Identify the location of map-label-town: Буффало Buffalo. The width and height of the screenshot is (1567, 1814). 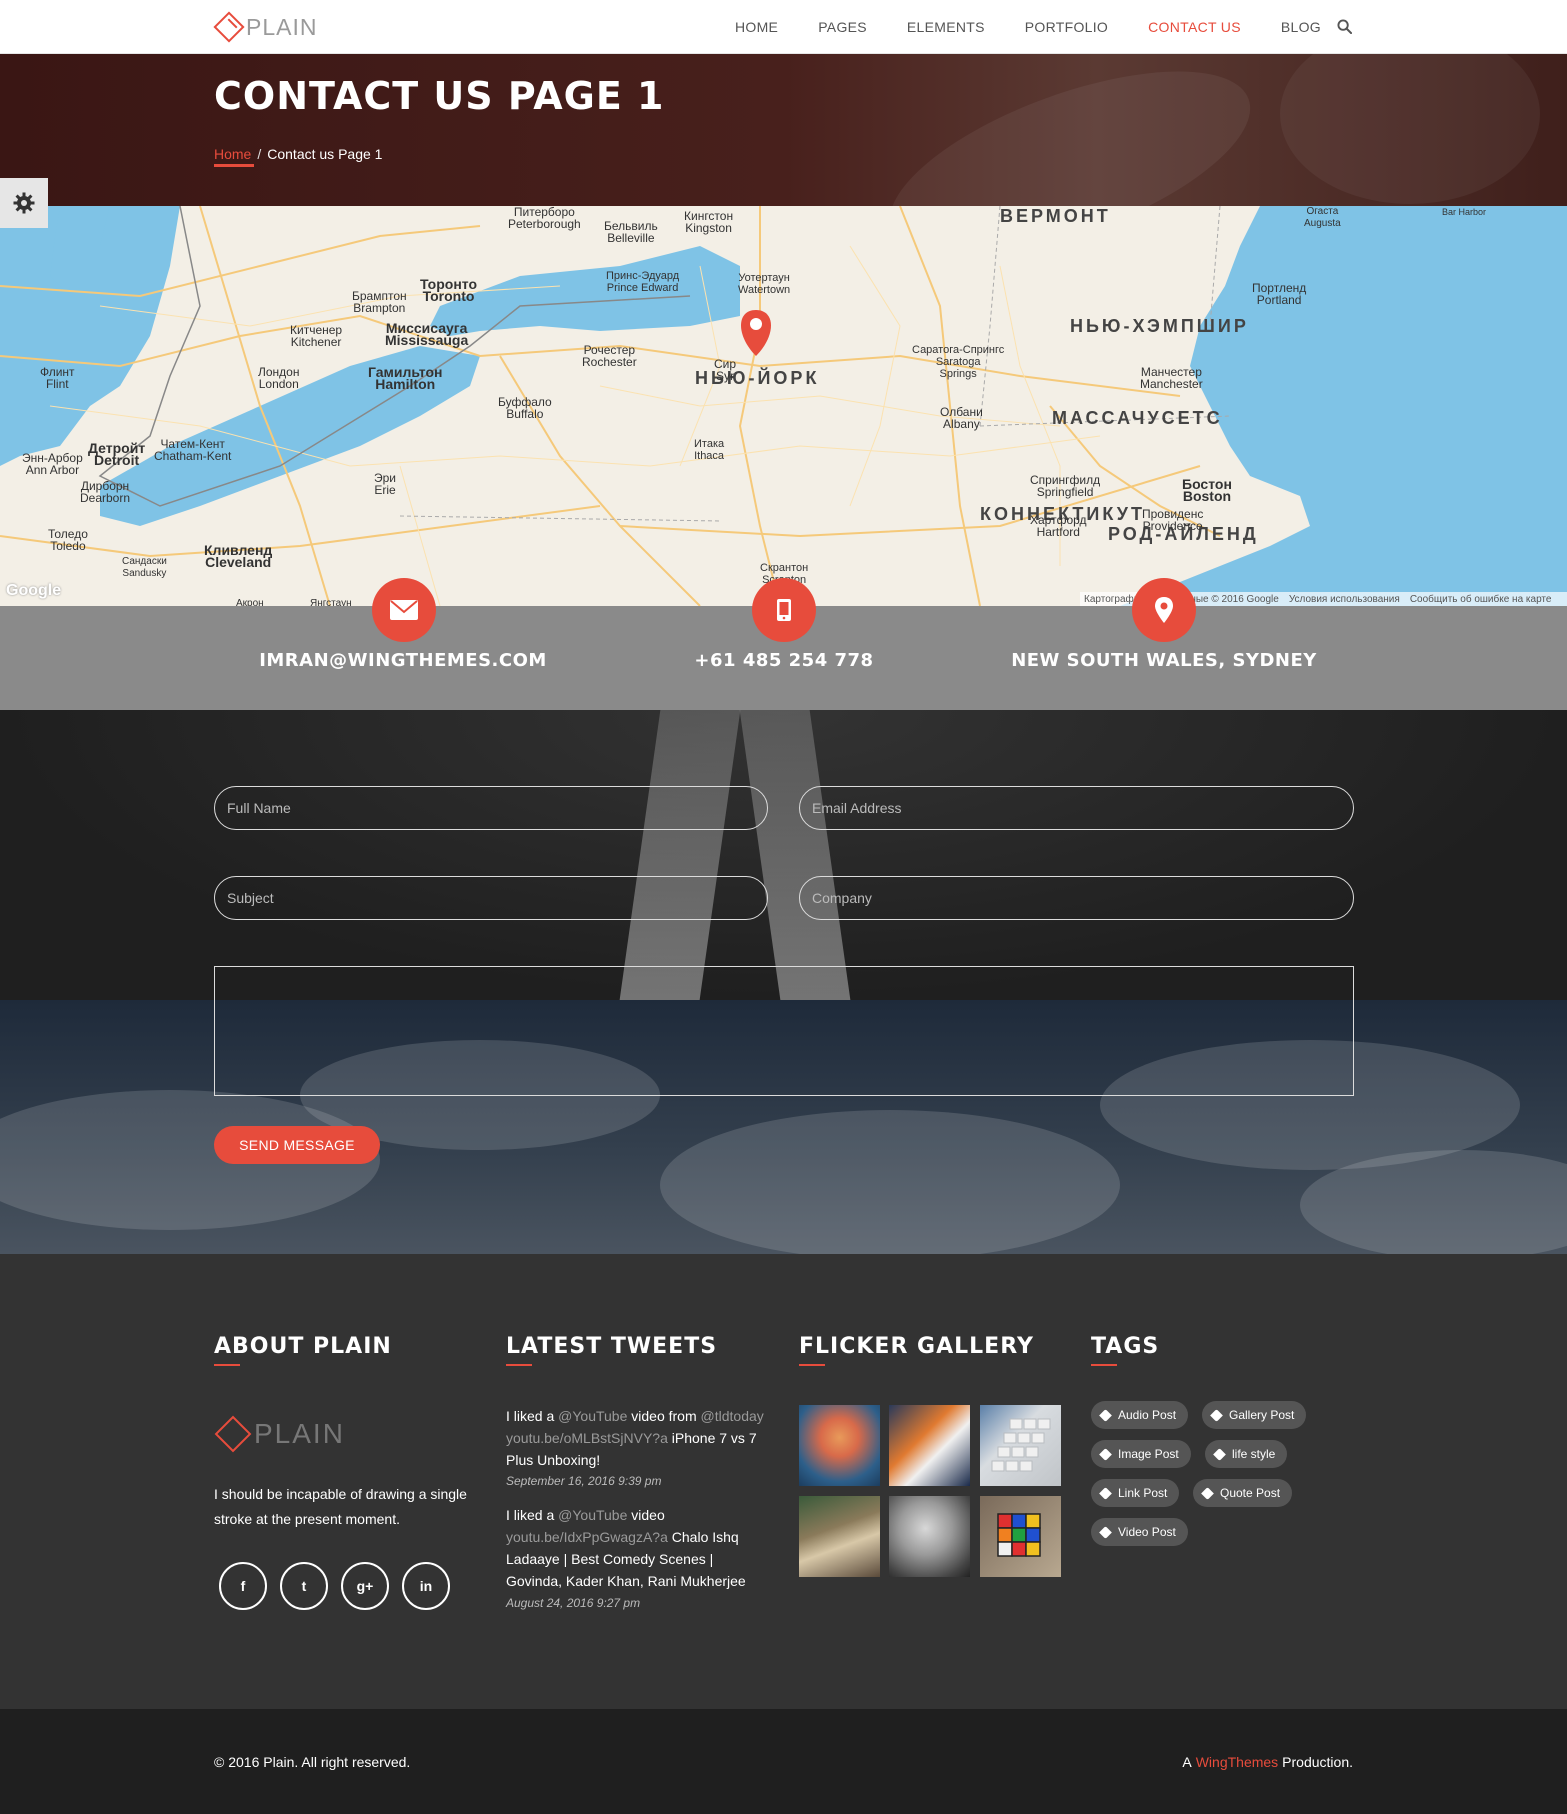
(525, 408).